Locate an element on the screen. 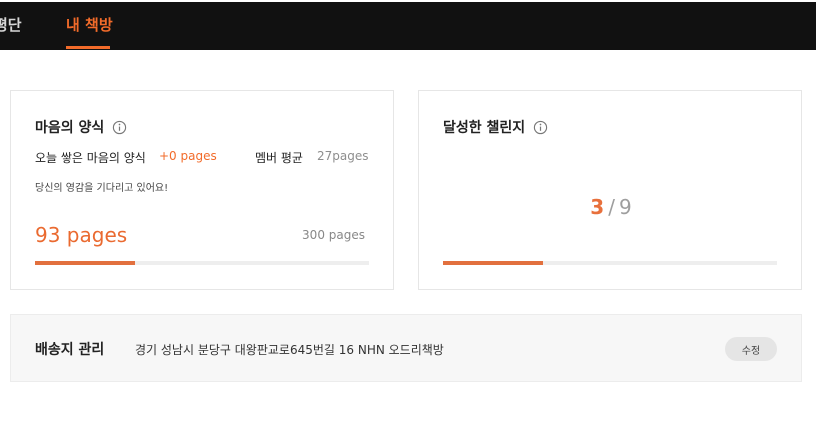 Image resolution: width=816 pixels, height=433 pixels. tab-review: 평단 is located at coordinates (11, 24).